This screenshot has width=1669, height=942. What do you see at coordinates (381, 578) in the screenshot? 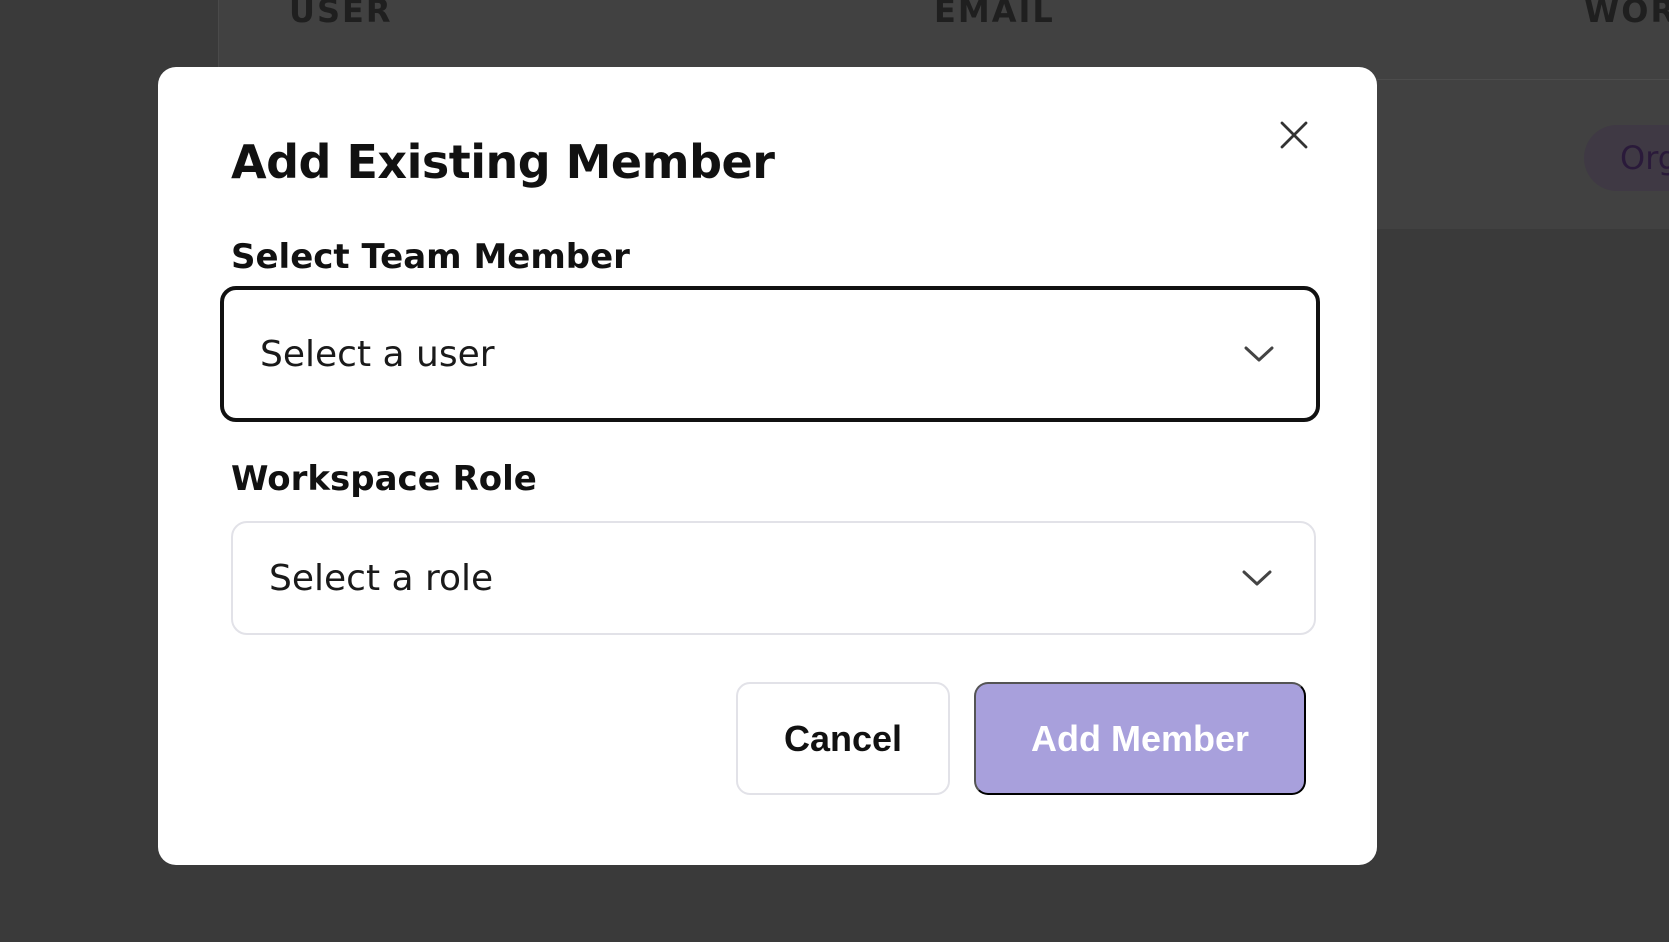
I see `workspace-role-select-value: Select a role` at bounding box center [381, 578].